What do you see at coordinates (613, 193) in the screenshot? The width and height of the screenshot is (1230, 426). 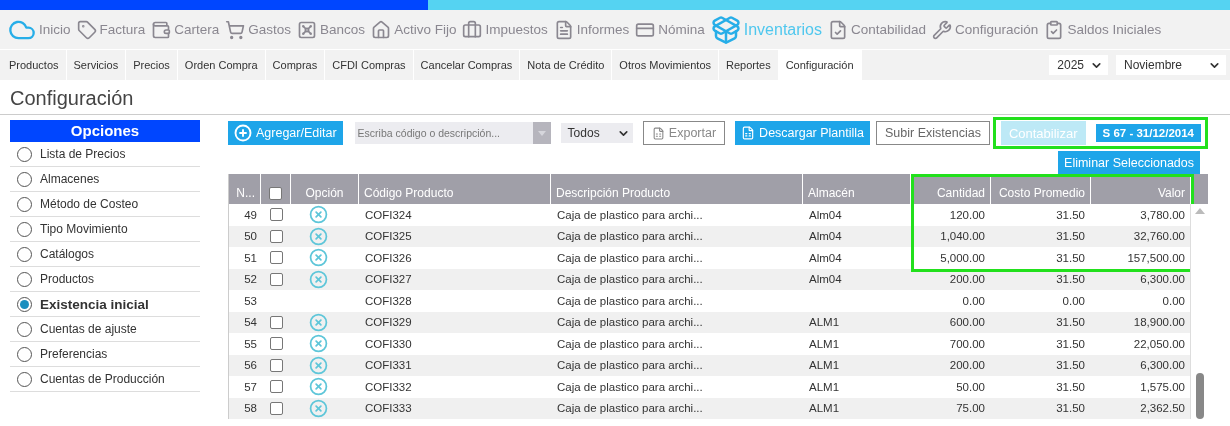 I see `column-header: Descripción Producto` at bounding box center [613, 193].